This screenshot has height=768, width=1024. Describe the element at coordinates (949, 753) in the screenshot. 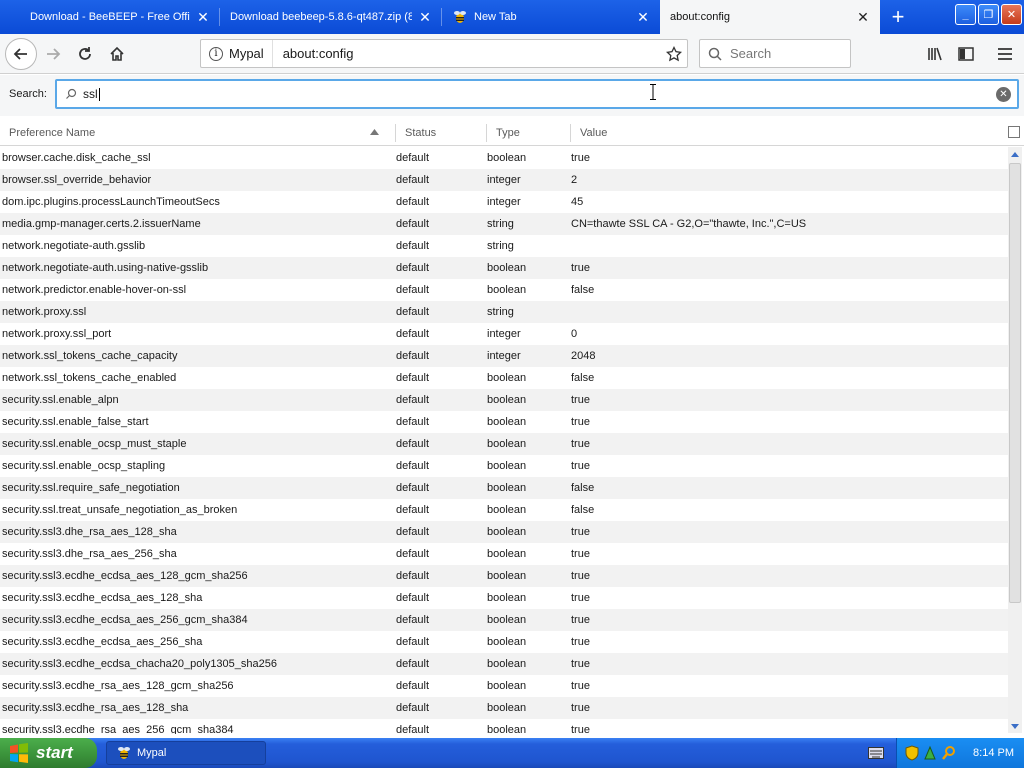

I see `search-icon` at that location.